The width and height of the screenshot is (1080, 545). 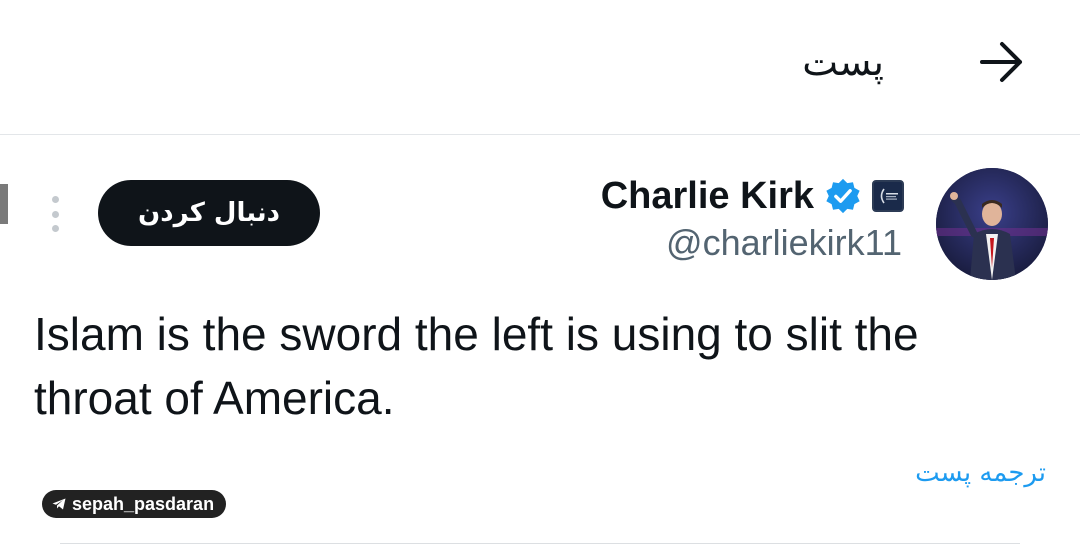 I want to click on divider, so click(x=540, y=543).